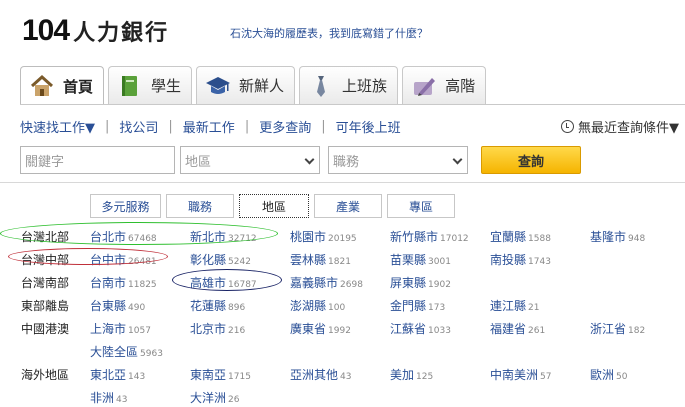 The height and width of the screenshot is (407, 685). I want to click on city-link: 台南市 11825, so click(123, 282).